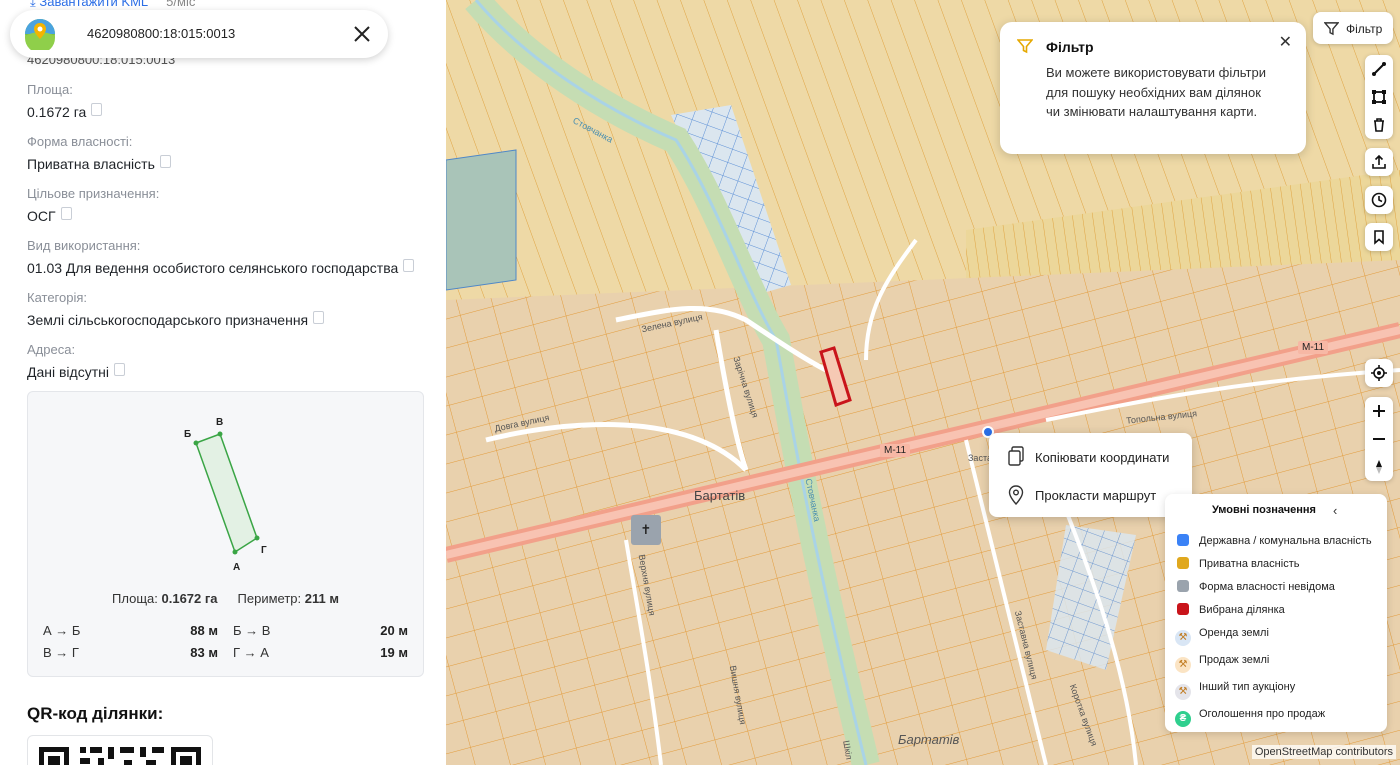 The image size is (1400, 765). Describe the element at coordinates (1231, 609) in the screenshot. I see `legend-item: Вибрана ділянка` at that location.